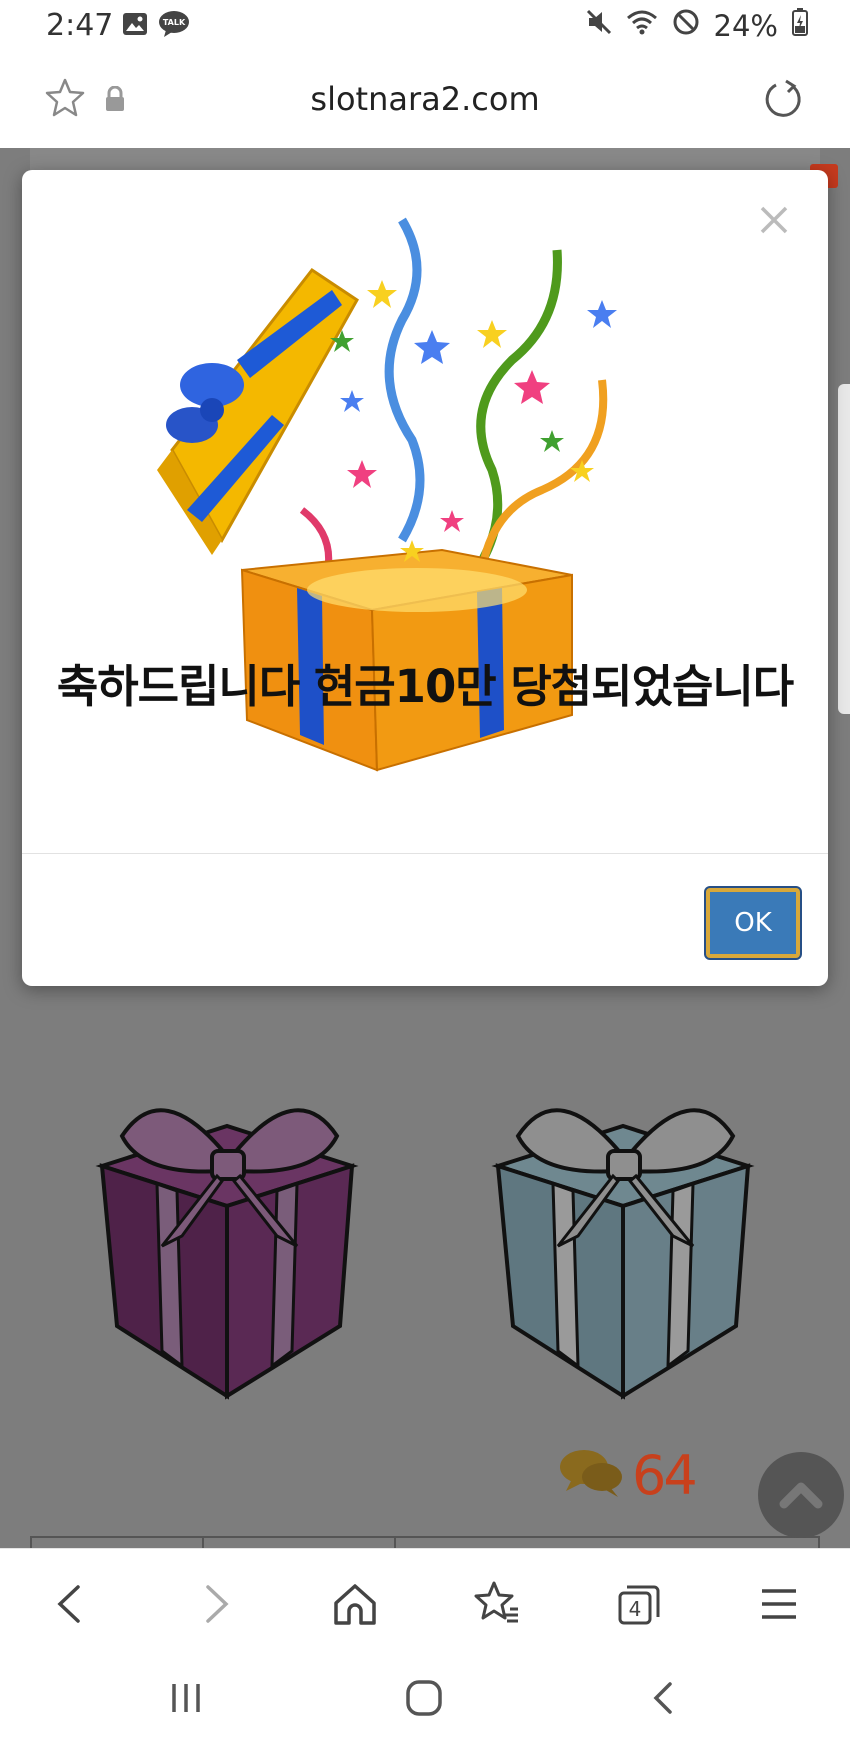  What do you see at coordinates (745, 25) in the screenshot?
I see `battery-percent: 24%` at bounding box center [745, 25].